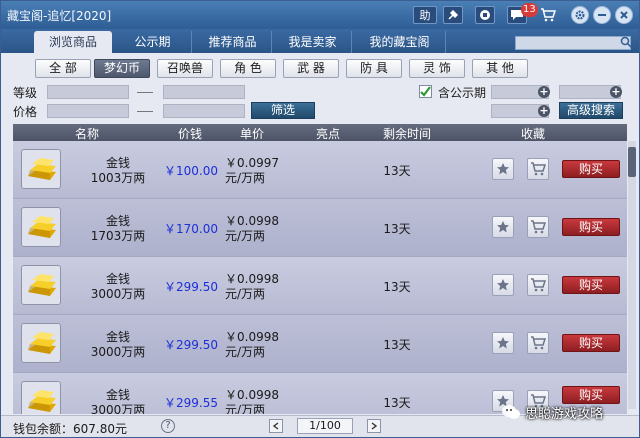 This screenshot has width=640, height=438. What do you see at coordinates (626, 42) in the screenshot?
I see `search-icon` at bounding box center [626, 42].